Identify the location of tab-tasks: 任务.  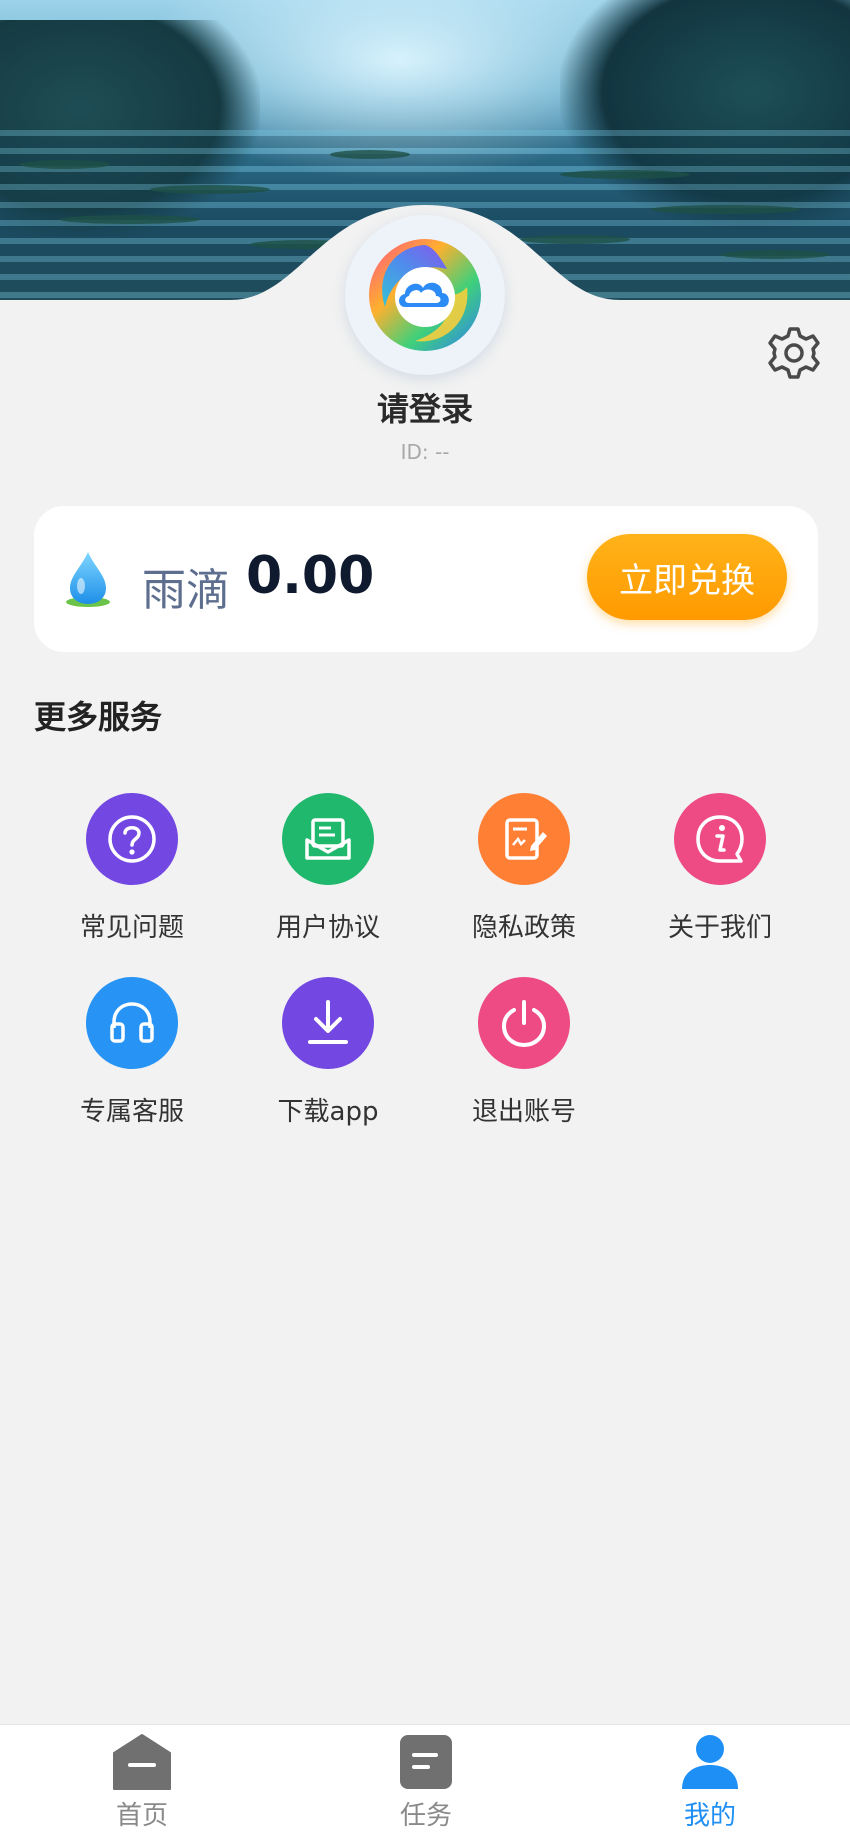
(426, 1781).